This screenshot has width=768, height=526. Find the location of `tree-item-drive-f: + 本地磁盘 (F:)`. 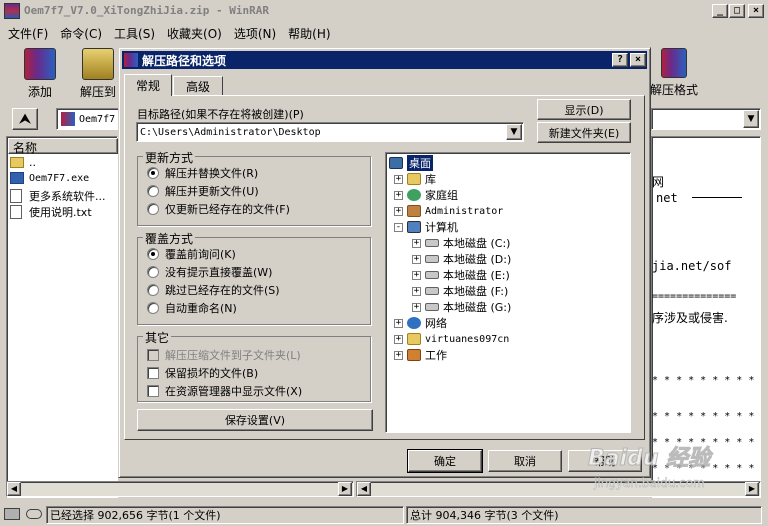

tree-item-drive-f: + 本地磁盘 (F:) is located at coordinates (460, 291).